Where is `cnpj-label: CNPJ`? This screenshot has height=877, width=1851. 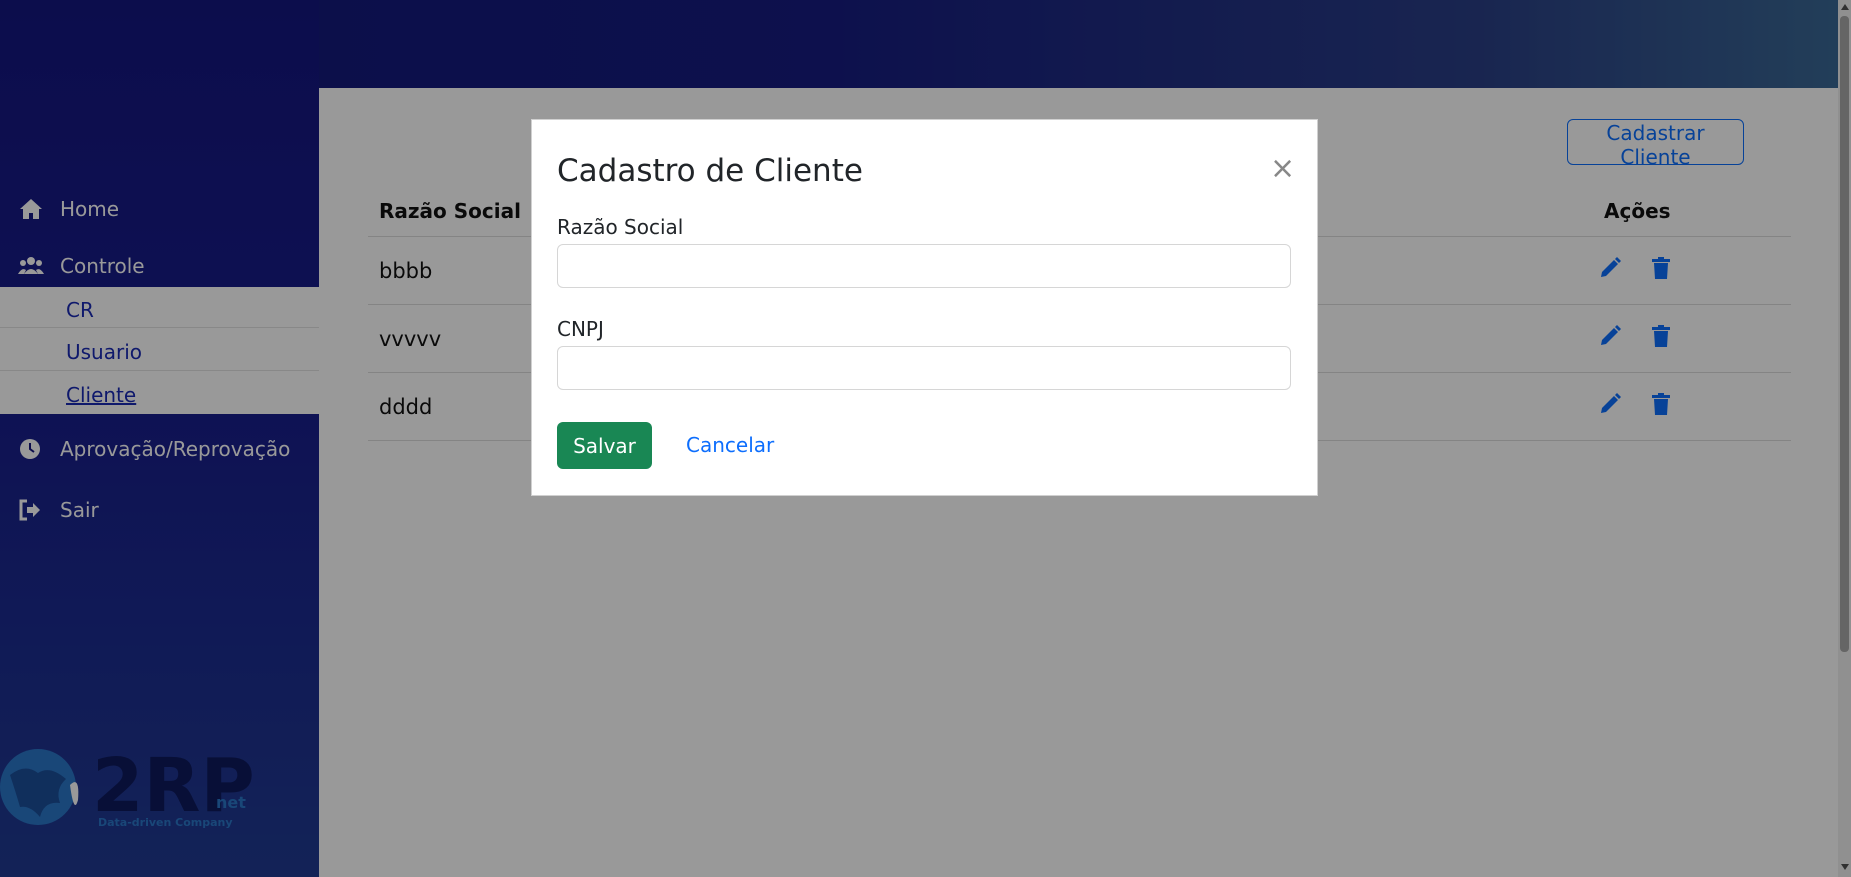 cnpj-label: CNPJ is located at coordinates (580, 329).